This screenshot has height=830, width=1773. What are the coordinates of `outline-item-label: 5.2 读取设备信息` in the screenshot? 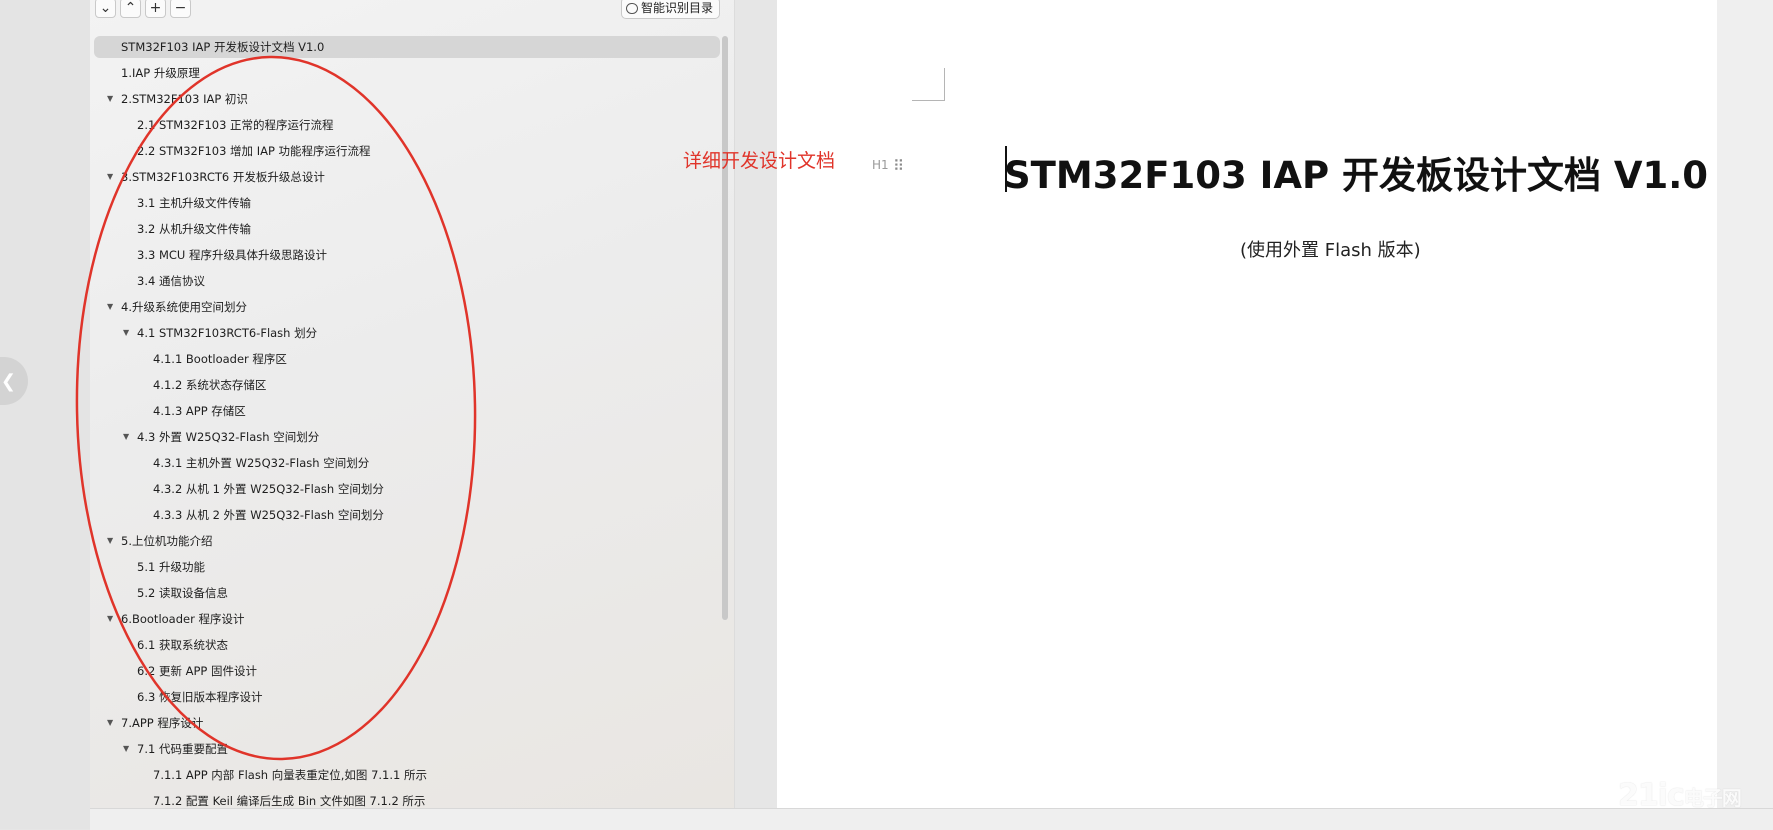 It's located at (182, 593).